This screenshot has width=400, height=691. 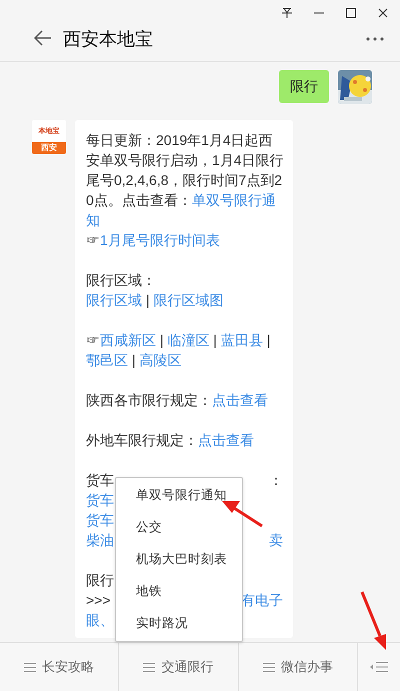 I want to click on message-text: 外地车限行规定：点击查看, so click(x=170, y=440).